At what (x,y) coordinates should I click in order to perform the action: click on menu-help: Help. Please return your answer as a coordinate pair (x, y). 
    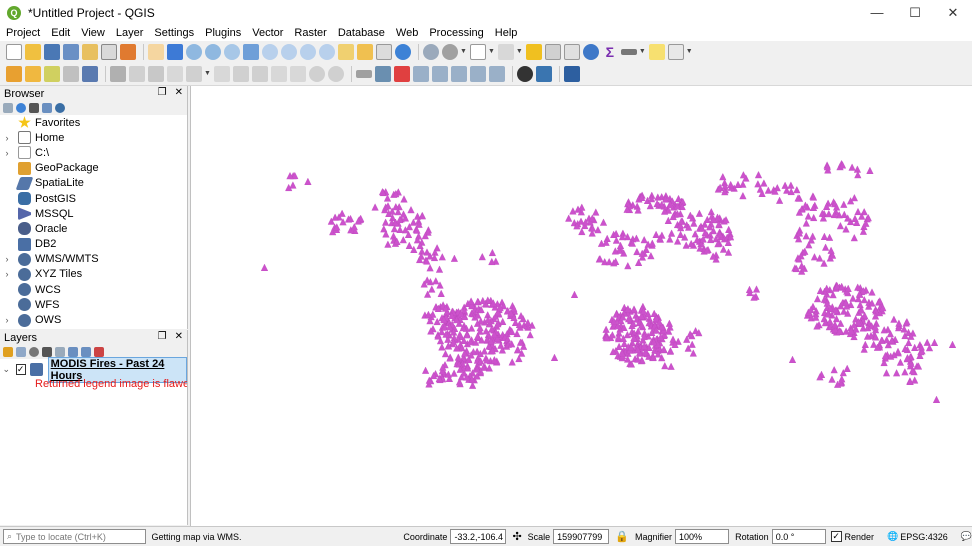
    Looking at the image, I should click on (506, 33).